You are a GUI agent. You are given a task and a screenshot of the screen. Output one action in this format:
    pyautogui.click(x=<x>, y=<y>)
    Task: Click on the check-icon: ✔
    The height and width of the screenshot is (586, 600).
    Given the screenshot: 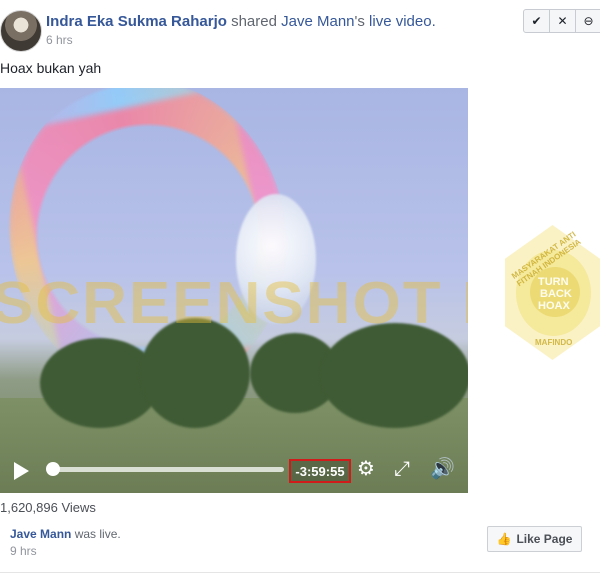 What is the action you would take?
    pyautogui.click(x=536, y=21)
    